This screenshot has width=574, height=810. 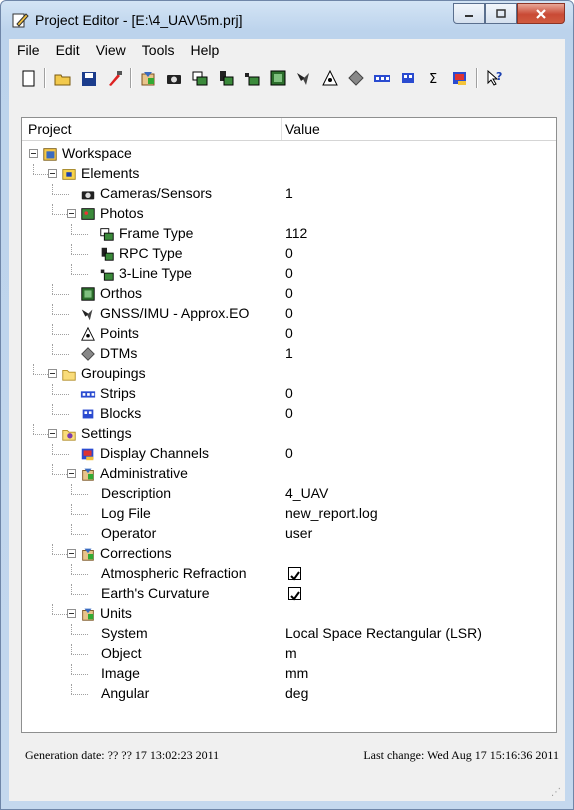 What do you see at coordinates (28, 50) in the screenshot?
I see `menu-file: File` at bounding box center [28, 50].